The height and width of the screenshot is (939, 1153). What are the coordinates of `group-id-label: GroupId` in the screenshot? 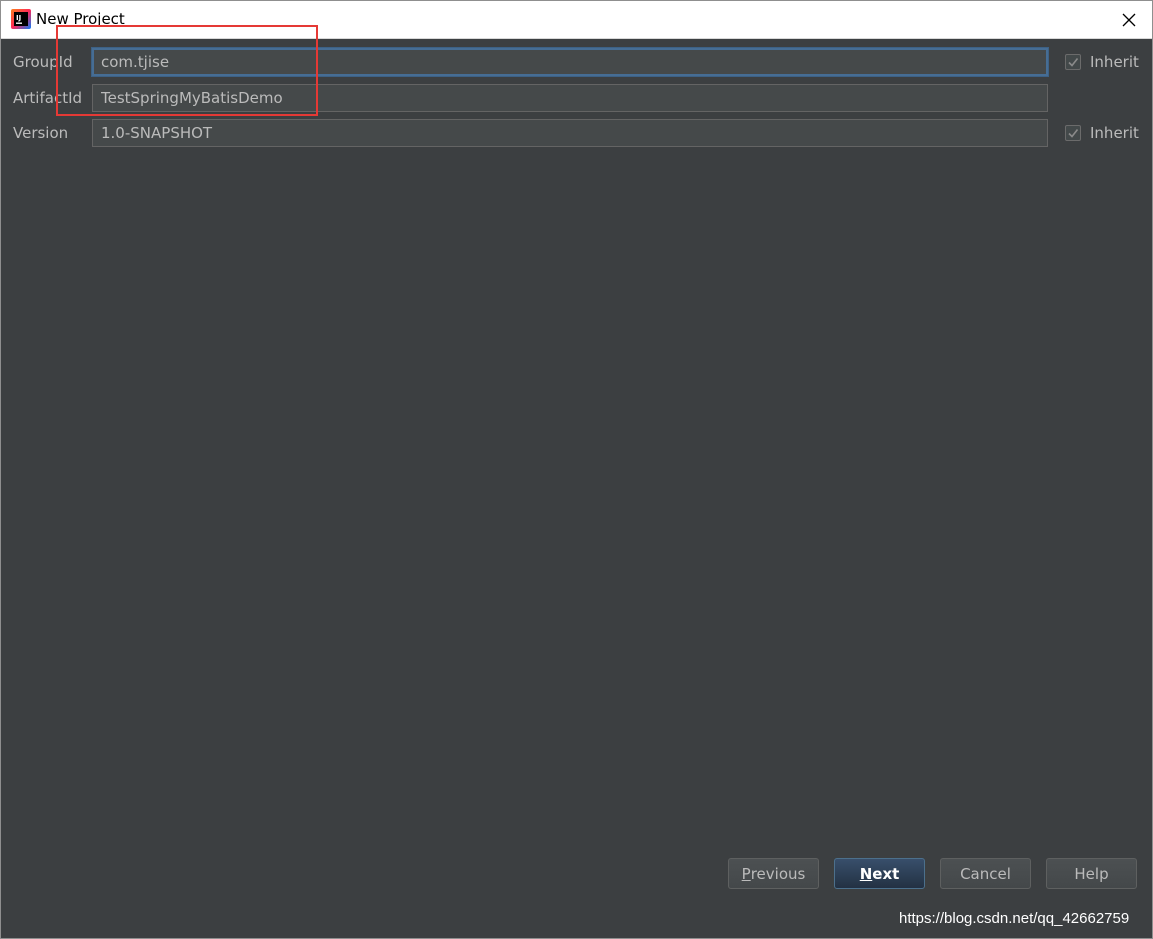 It's located at (43, 62).